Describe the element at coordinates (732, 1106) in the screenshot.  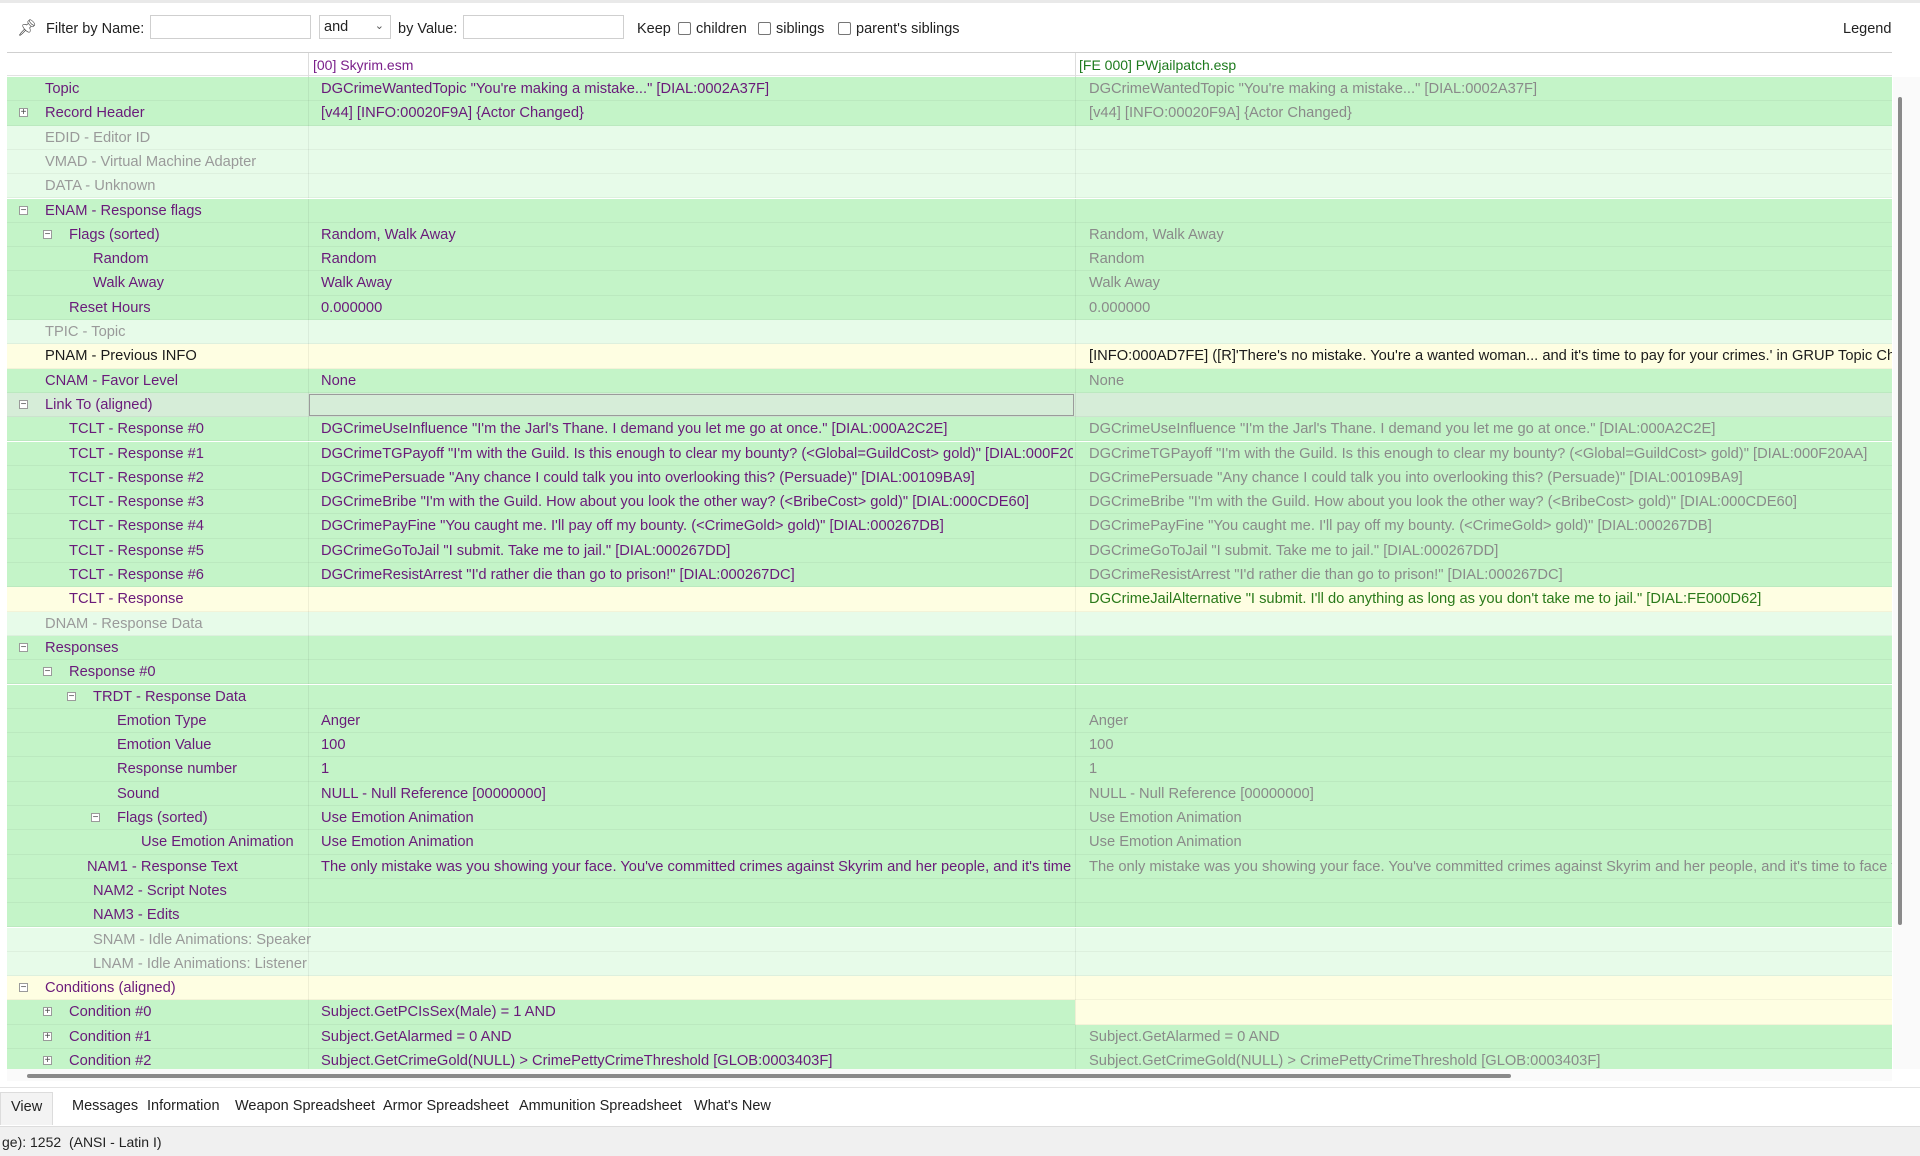
I see `tab-whats-new: What's New` at that location.